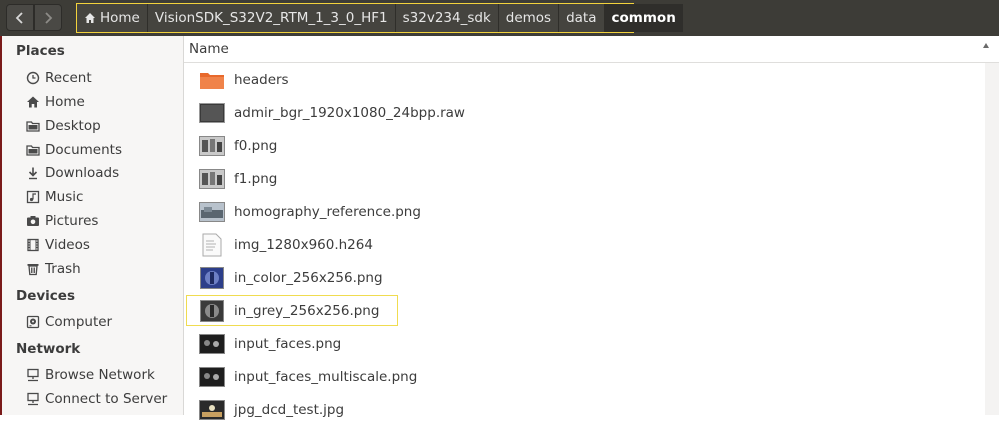 This screenshot has width=999, height=426. What do you see at coordinates (33, 375) in the screenshot?
I see `network-icon` at bounding box center [33, 375].